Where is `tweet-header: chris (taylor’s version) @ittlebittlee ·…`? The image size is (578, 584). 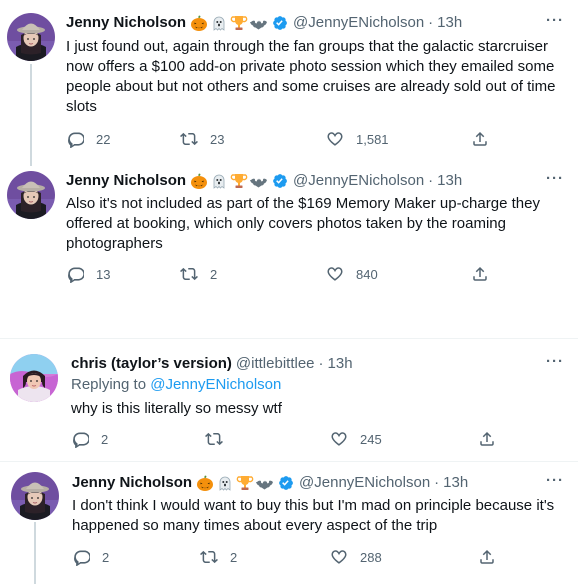
tweet-header: chris (taylor’s version) @ittlebittlee ·… is located at coordinates (212, 364).